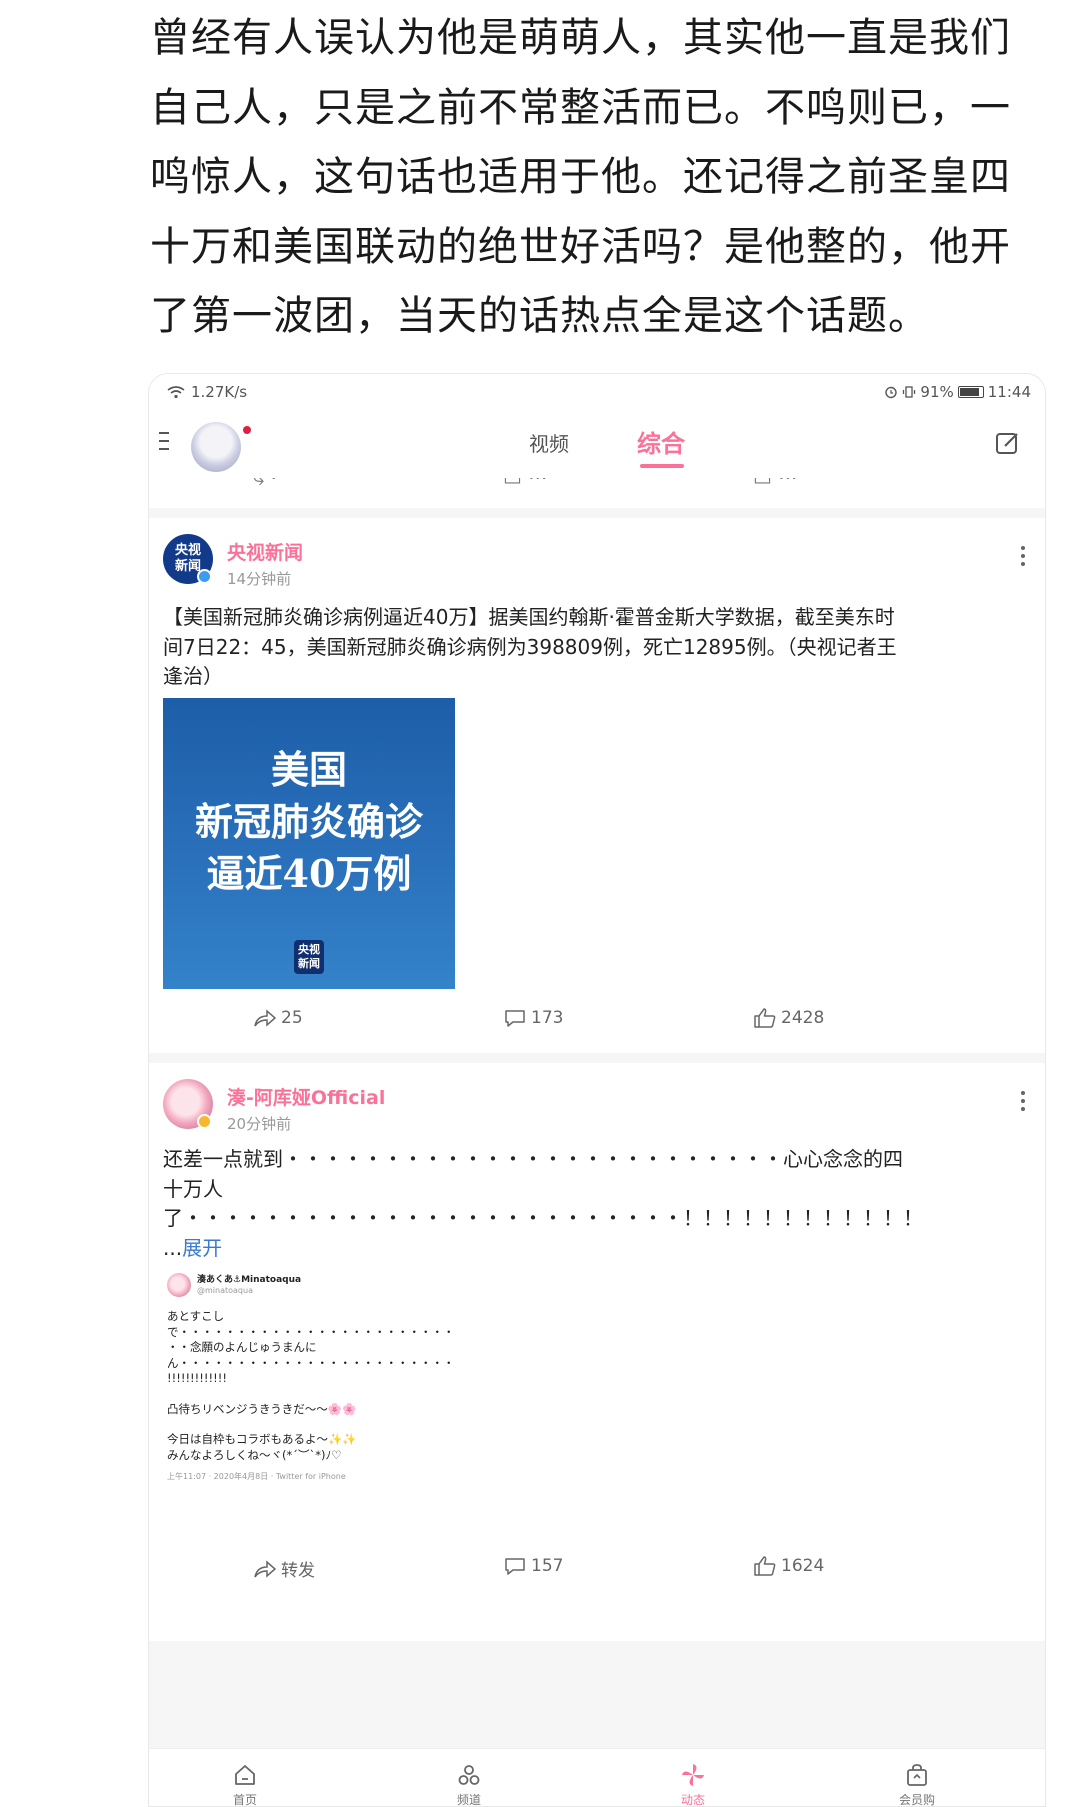 This screenshot has width=1080, height=1807. What do you see at coordinates (311, 1331) in the screenshot?
I see `tweet-line: で・・・・・・・・・・・・・・・・・・・・・・・・` at bounding box center [311, 1331].